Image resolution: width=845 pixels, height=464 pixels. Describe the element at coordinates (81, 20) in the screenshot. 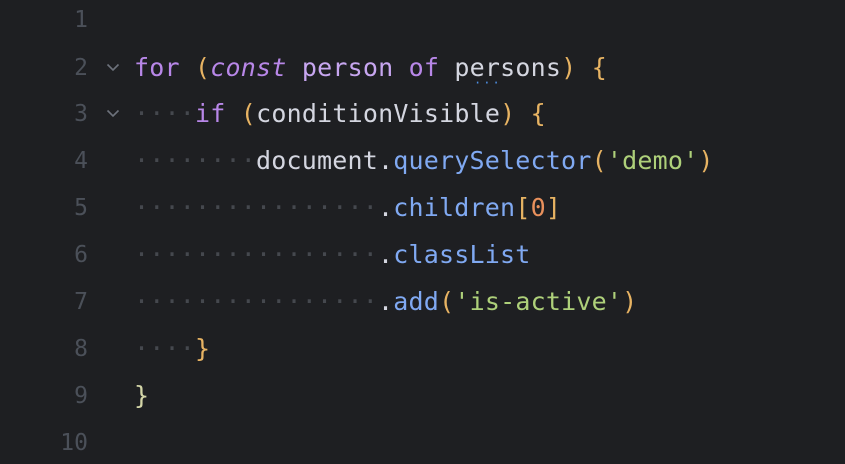

I see `line-number: 1` at that location.